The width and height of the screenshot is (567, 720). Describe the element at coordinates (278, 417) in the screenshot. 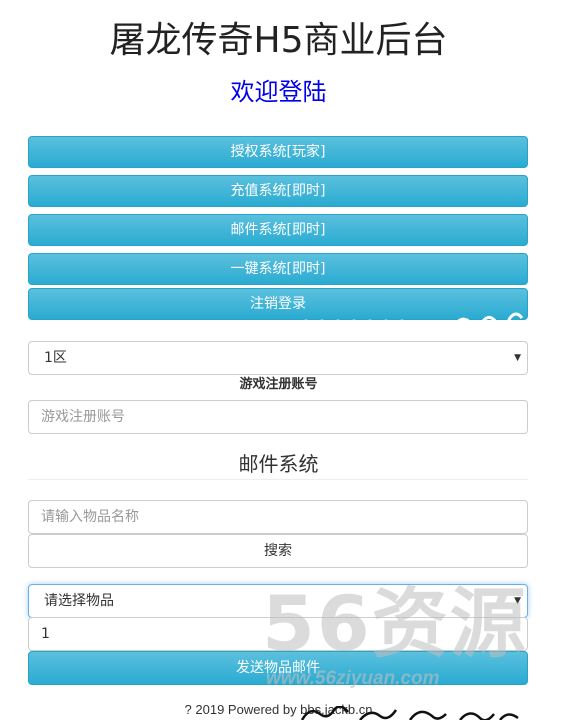

I see `account-input: 游戏注册账号` at that location.